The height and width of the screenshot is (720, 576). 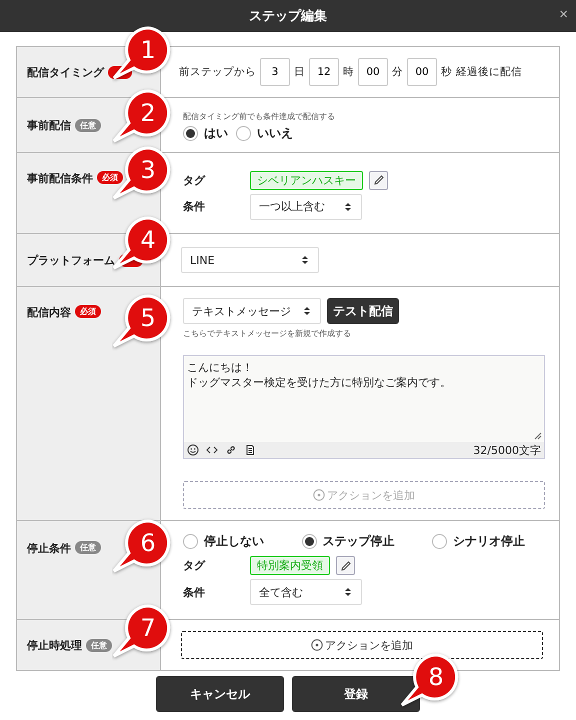 I want to click on character-counter: 32/5000文字, so click(x=507, y=450).